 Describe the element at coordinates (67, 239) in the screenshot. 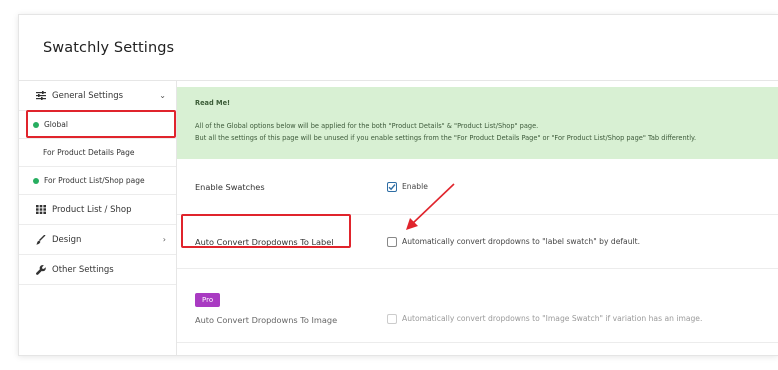

I see `sidebar-item-label: Design` at that location.